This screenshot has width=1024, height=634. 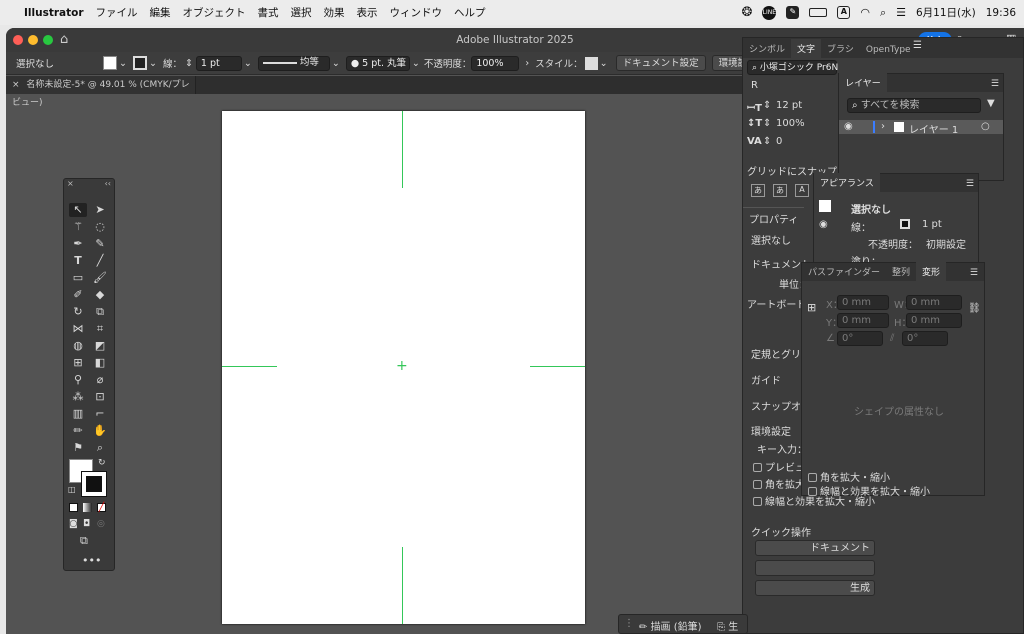 I want to click on selection-tool-icon: ↖, so click(x=78, y=210).